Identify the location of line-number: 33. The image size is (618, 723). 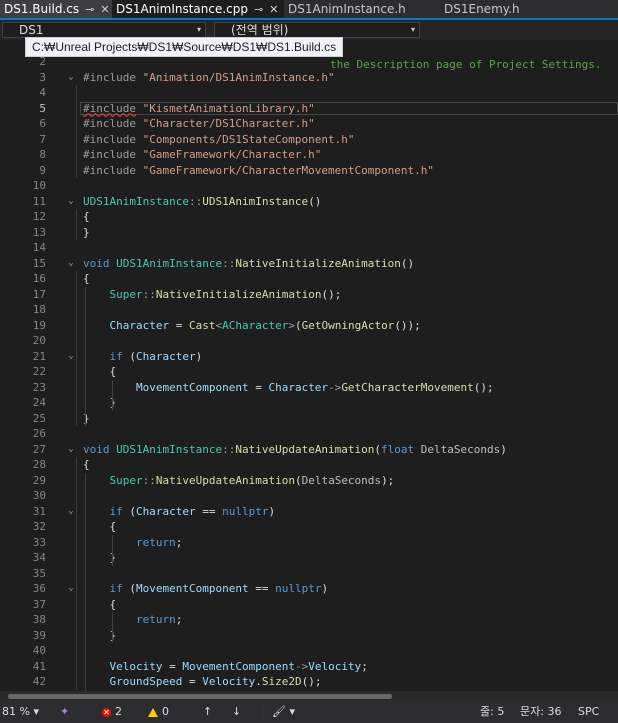
(39, 542).